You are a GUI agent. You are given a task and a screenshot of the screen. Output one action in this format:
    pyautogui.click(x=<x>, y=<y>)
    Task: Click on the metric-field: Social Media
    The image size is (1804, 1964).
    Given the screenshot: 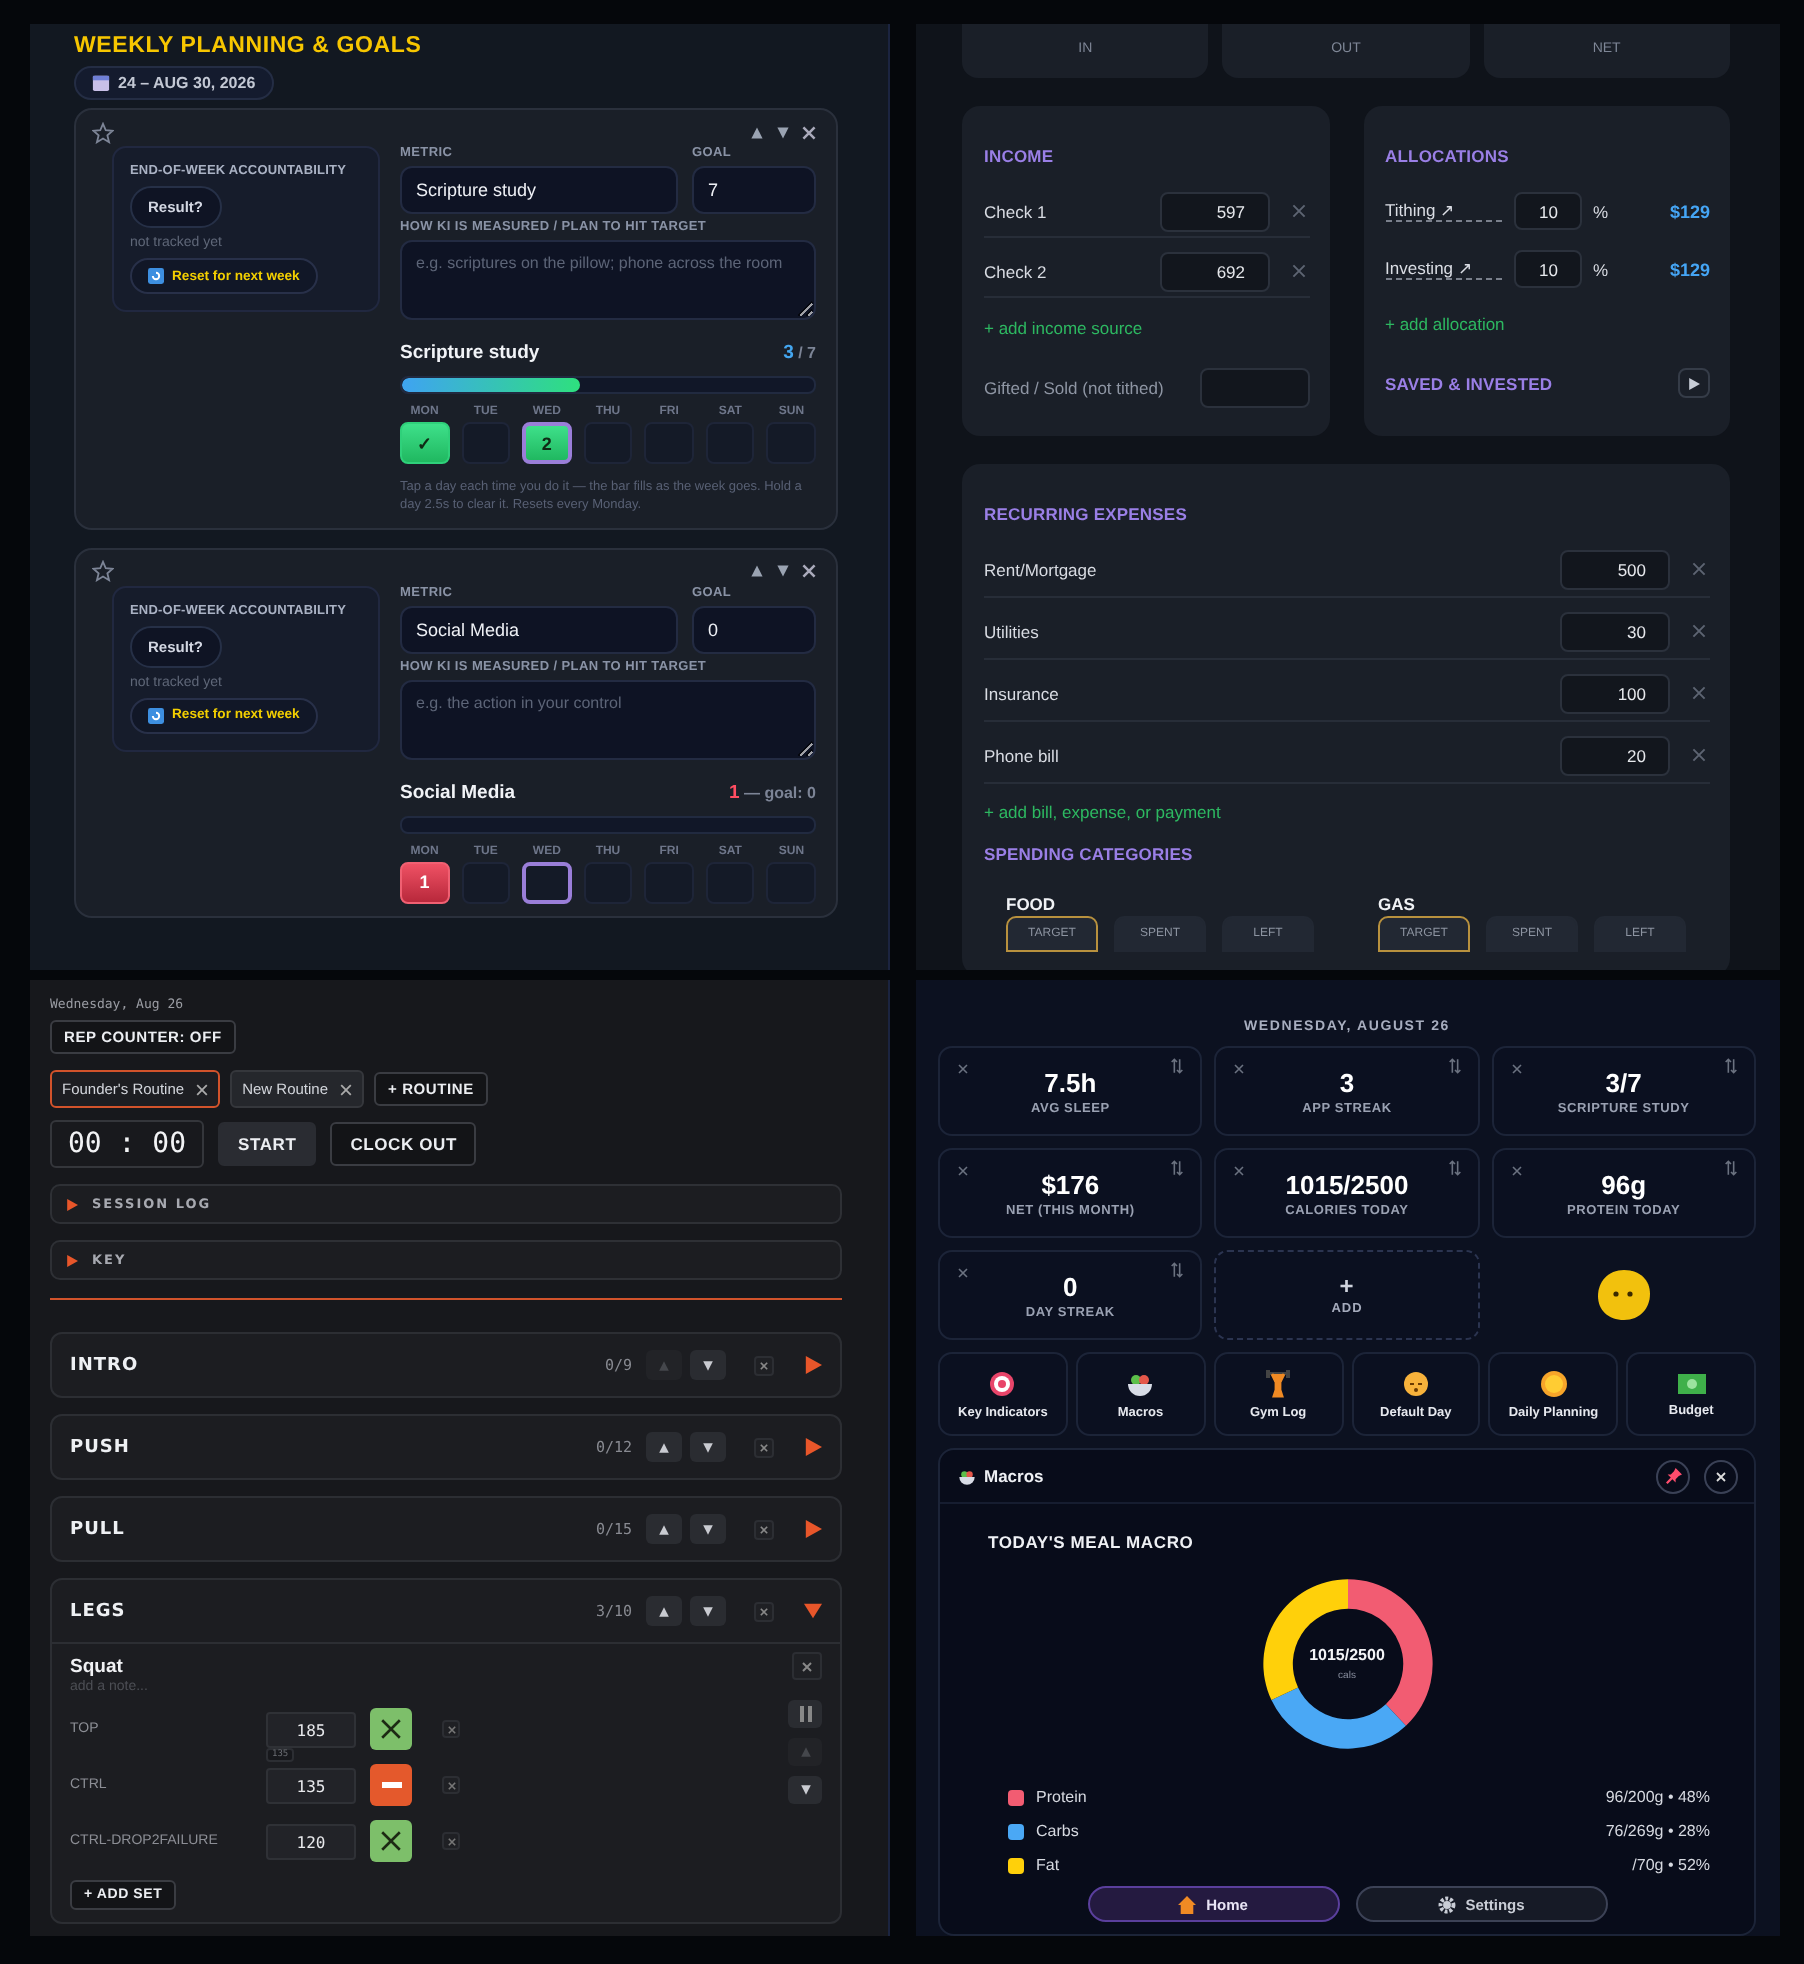 What is the action you would take?
    pyautogui.click(x=539, y=629)
    